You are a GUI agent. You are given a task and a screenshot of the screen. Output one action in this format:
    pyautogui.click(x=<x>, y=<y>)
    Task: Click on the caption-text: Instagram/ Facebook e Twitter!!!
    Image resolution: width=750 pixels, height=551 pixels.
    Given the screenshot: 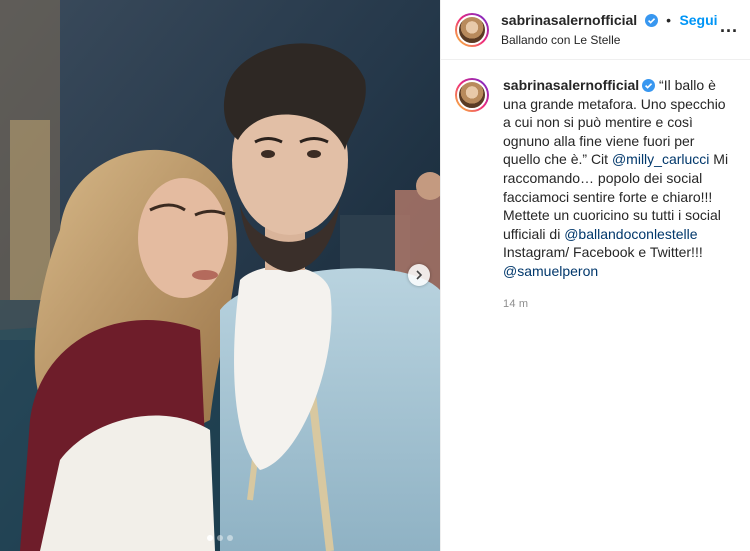 What is the action you would take?
    pyautogui.click(x=603, y=252)
    